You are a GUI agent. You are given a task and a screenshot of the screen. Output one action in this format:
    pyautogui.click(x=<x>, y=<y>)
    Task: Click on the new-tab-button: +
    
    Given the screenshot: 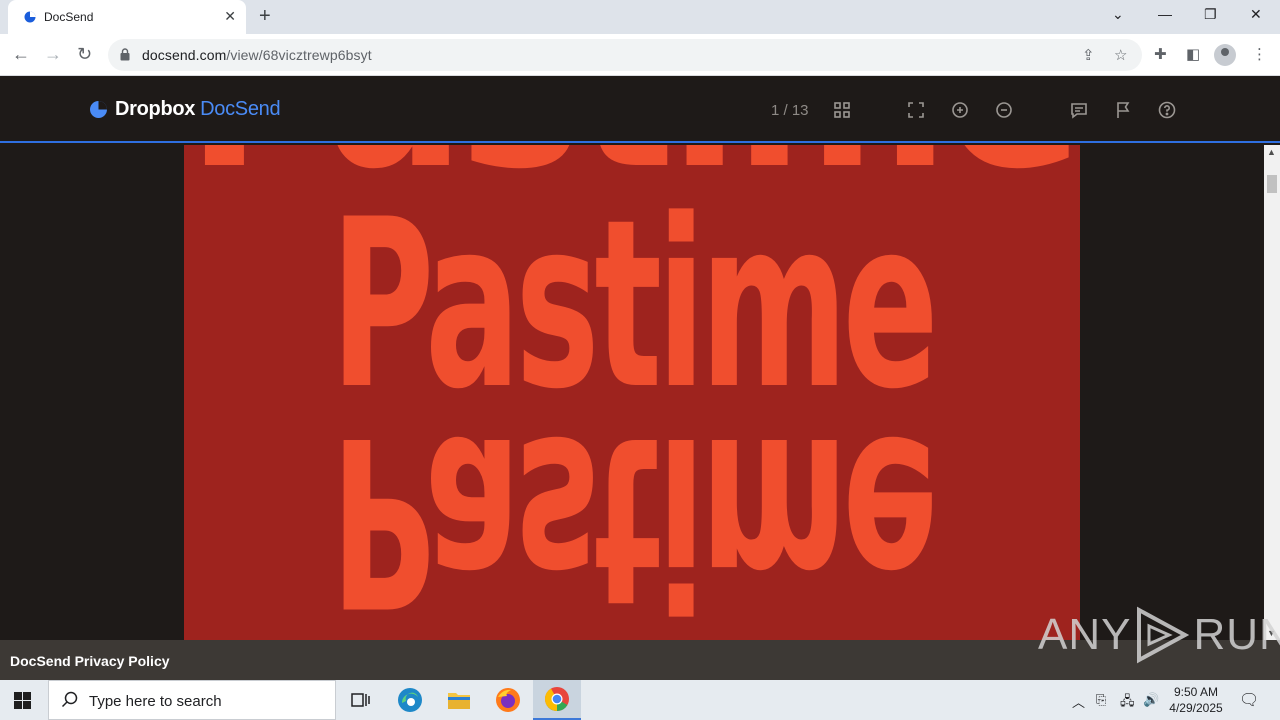 What is the action you would take?
    pyautogui.click(x=265, y=16)
    